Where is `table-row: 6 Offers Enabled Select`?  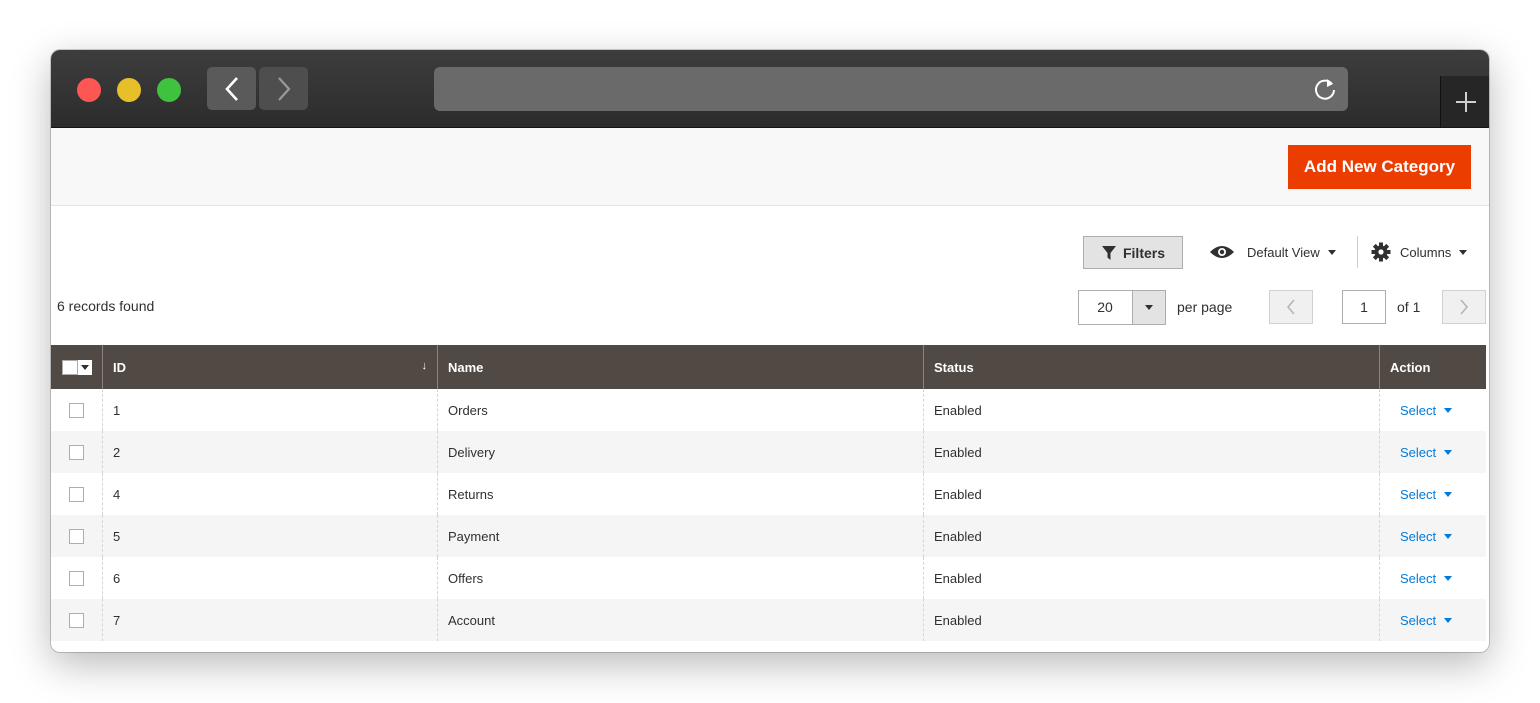 table-row: 6 Offers Enabled Select is located at coordinates (768, 578).